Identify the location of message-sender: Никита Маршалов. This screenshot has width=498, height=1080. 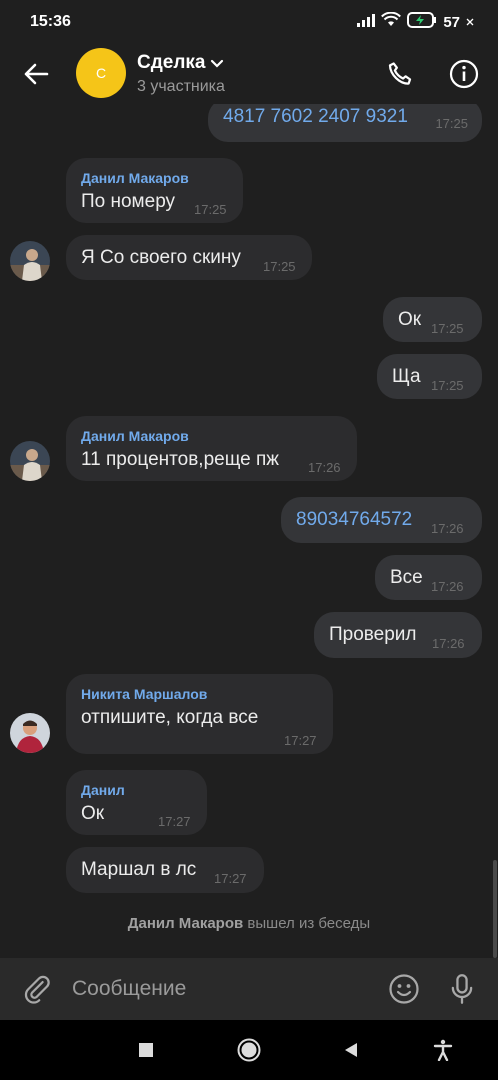
(144, 694).